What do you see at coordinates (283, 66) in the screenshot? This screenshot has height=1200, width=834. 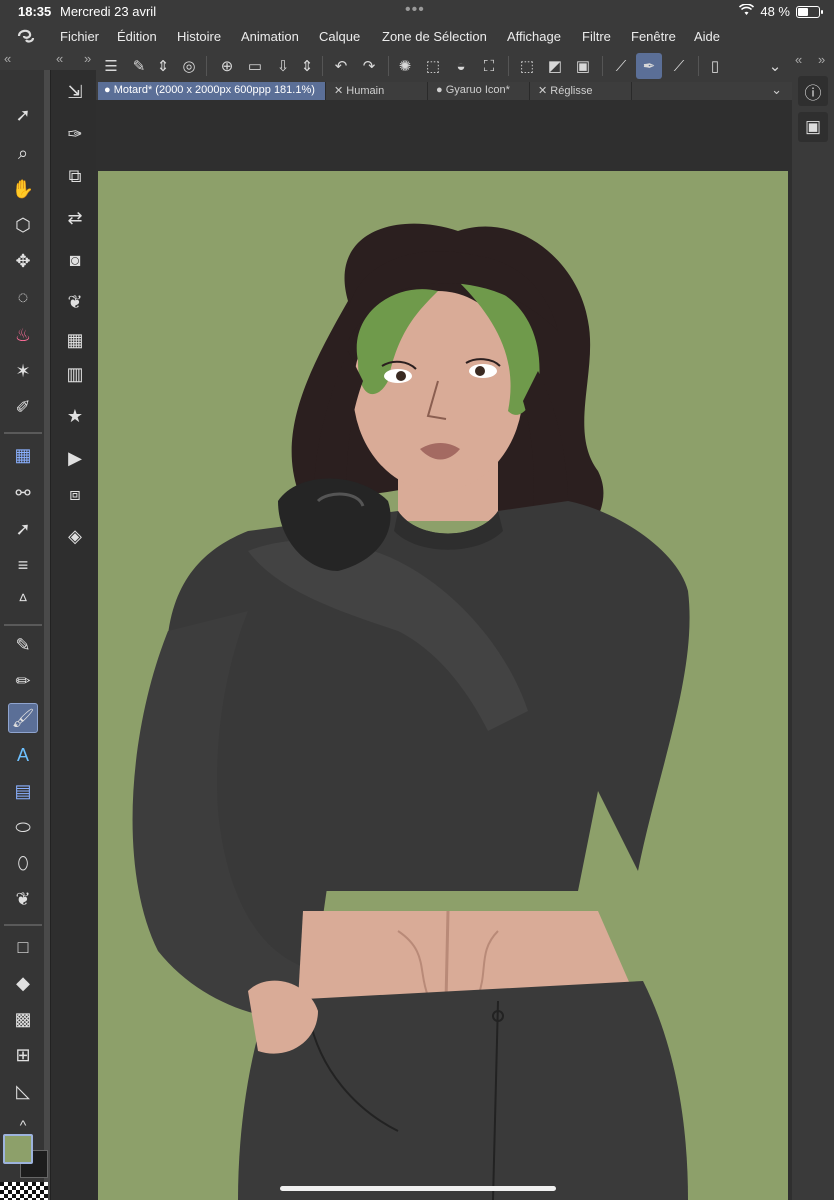 I see `save-icon: ⇩` at bounding box center [283, 66].